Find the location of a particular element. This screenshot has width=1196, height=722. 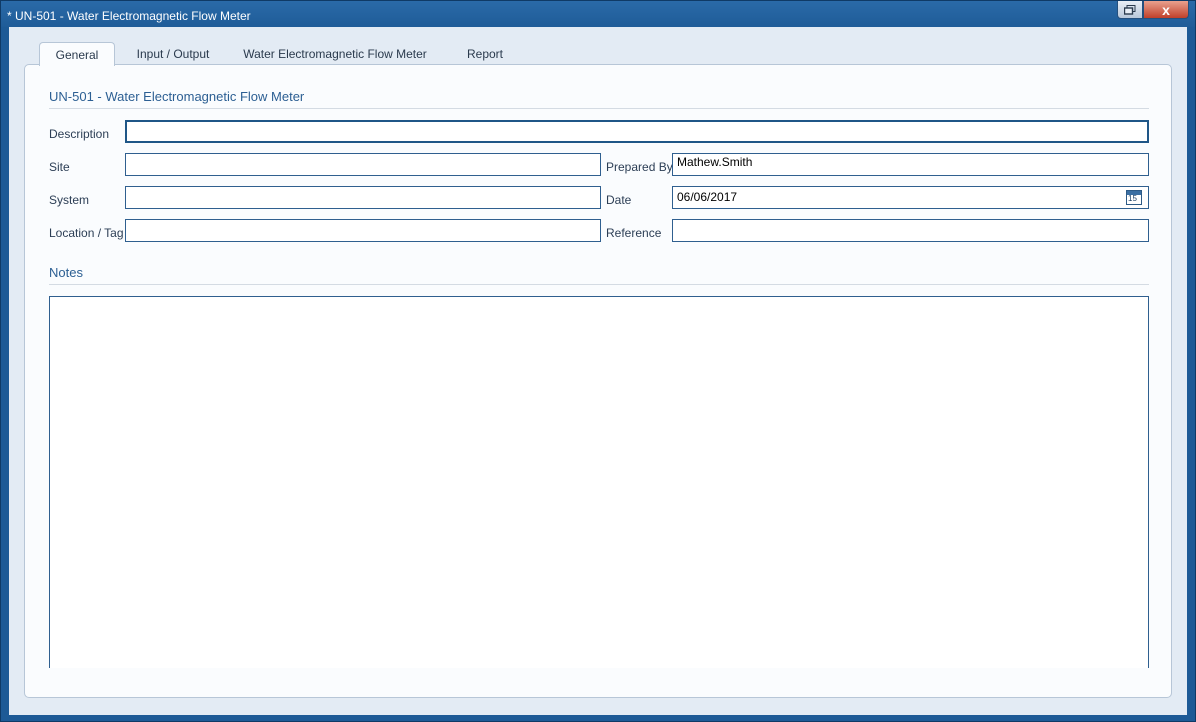

prepared-by-field is located at coordinates (910, 164).